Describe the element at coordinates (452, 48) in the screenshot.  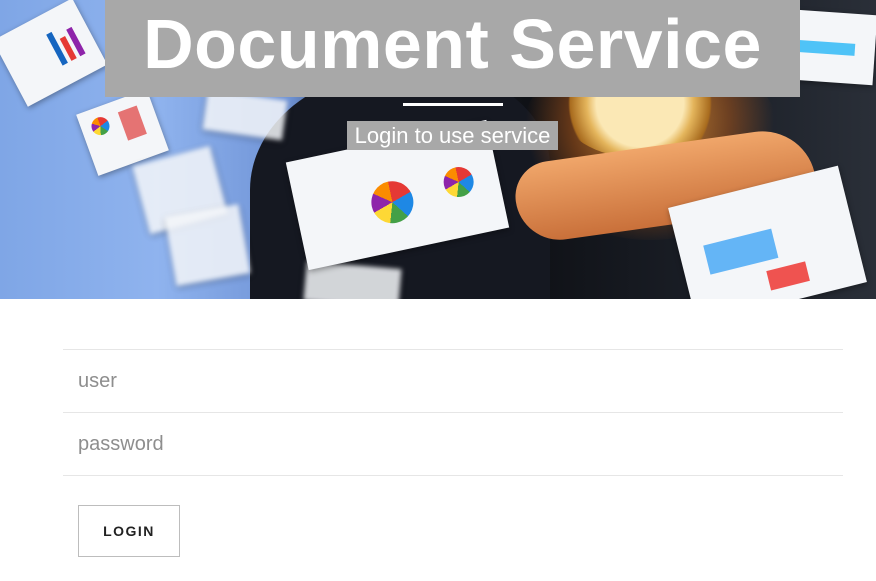
I see `page-title: Document Service` at that location.